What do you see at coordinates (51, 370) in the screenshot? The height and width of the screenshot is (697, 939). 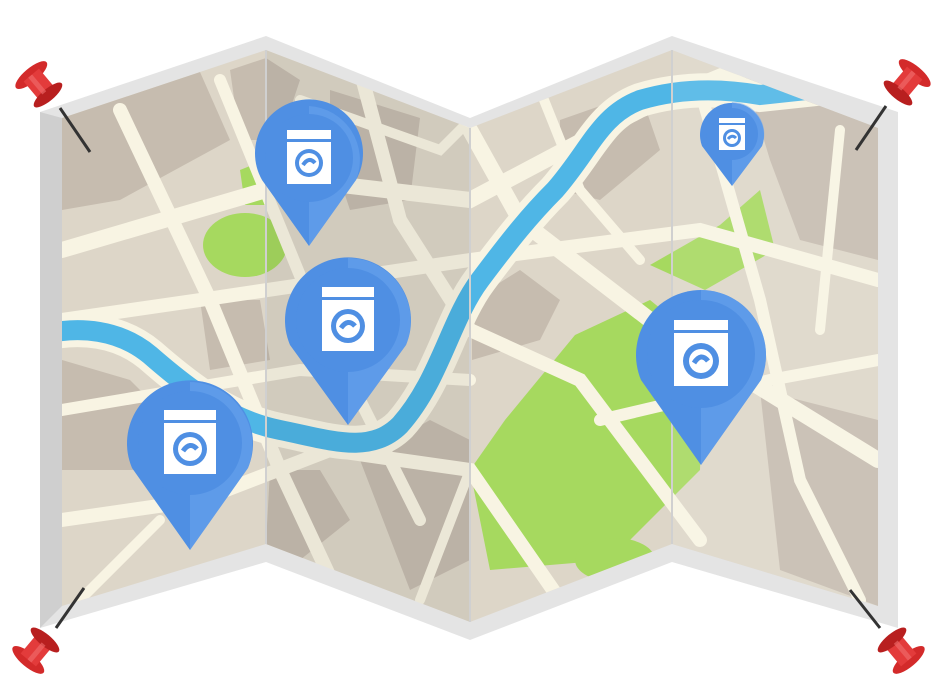 I see `map-frame-shade` at bounding box center [51, 370].